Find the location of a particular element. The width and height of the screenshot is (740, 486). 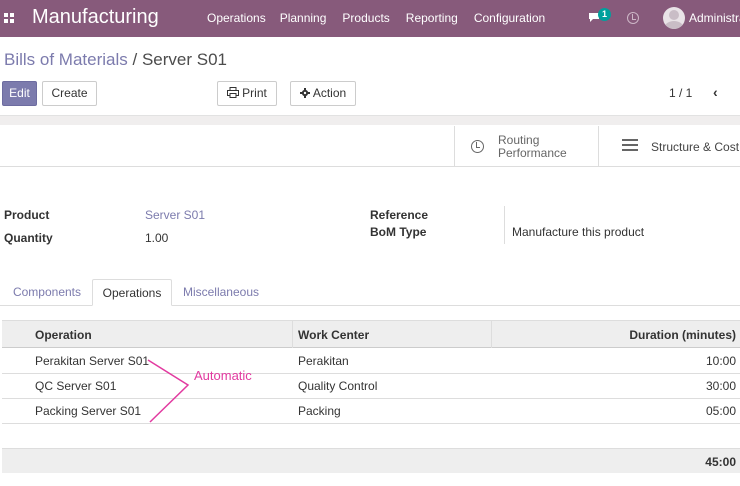

user-avatar is located at coordinates (674, 18).